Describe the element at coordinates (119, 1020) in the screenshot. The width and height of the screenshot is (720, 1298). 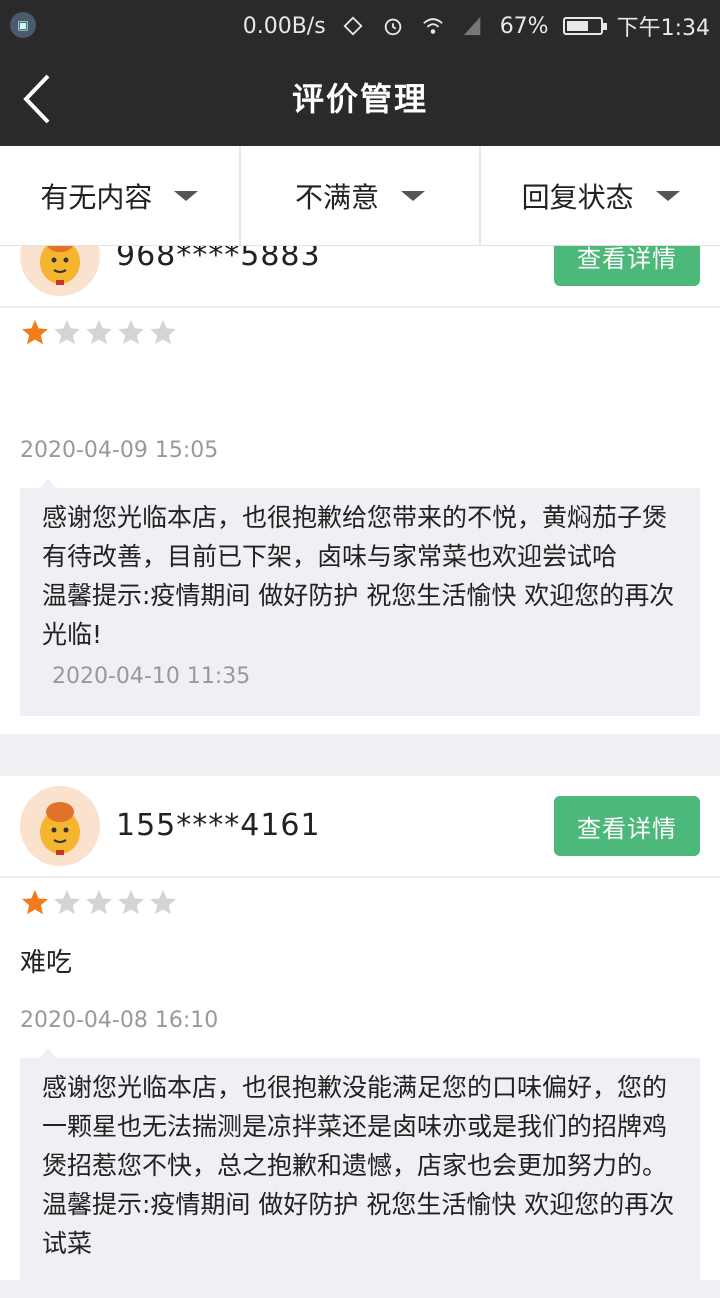
I see `review-date: 2020-04-08 16:10` at that location.